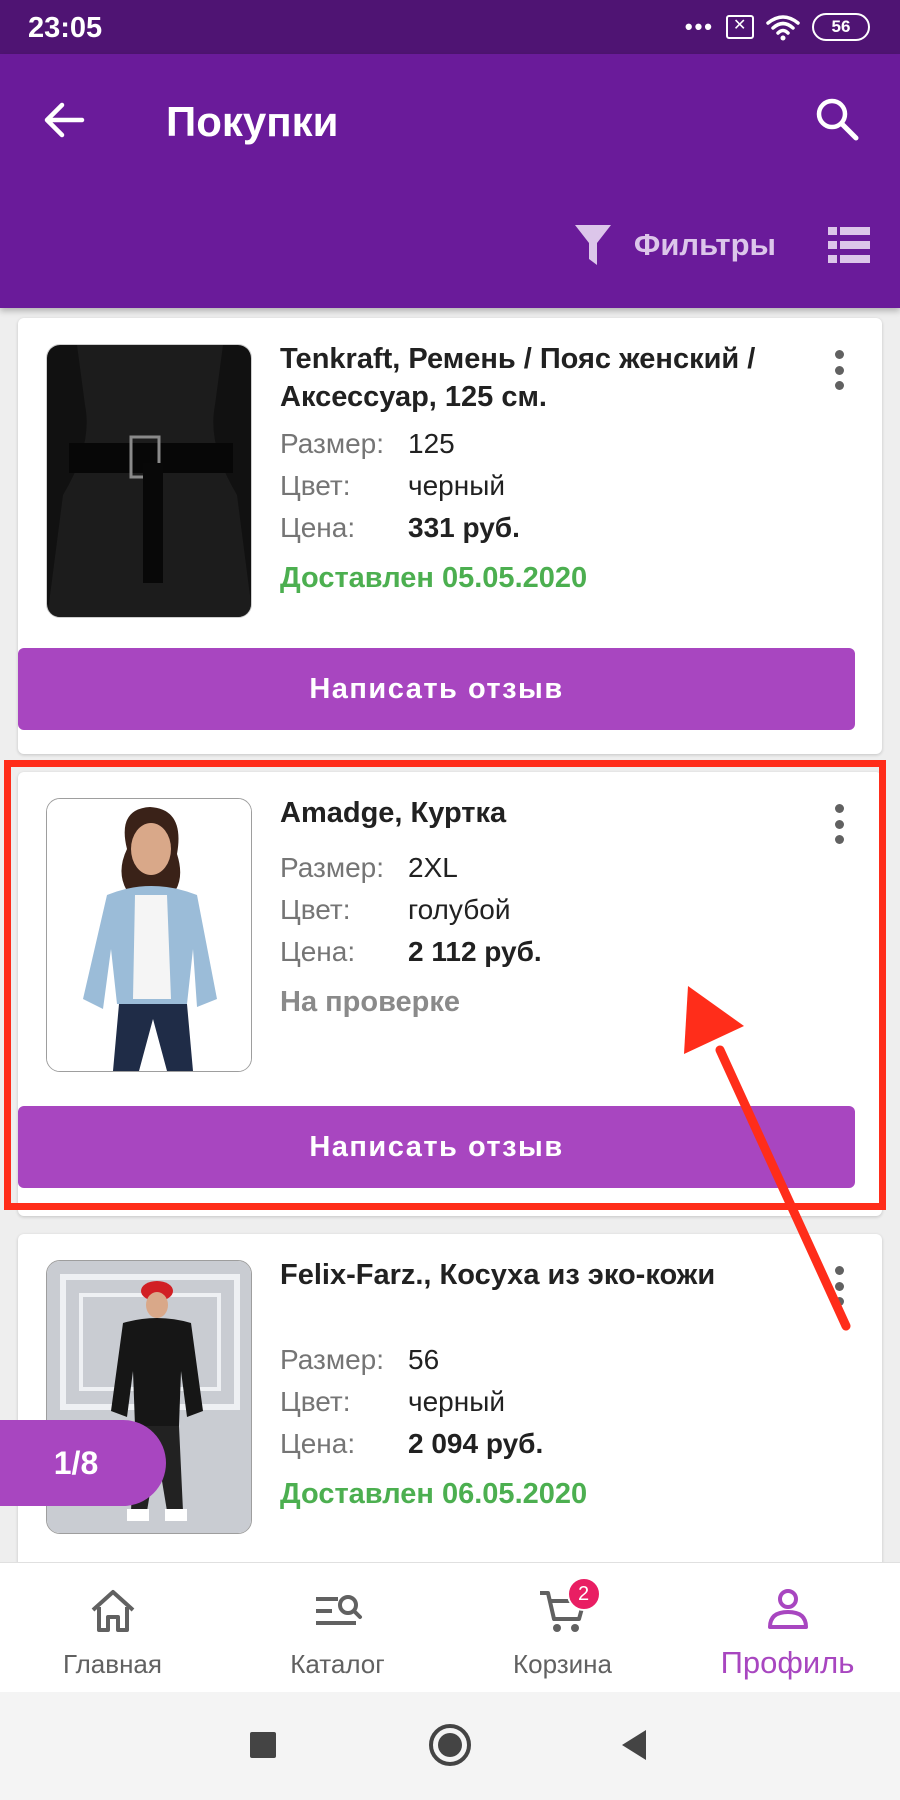 The image size is (900, 1800). I want to click on bottom-navigation: Главная Каталог 2 Корзина Профиль, so click(450, 1627).